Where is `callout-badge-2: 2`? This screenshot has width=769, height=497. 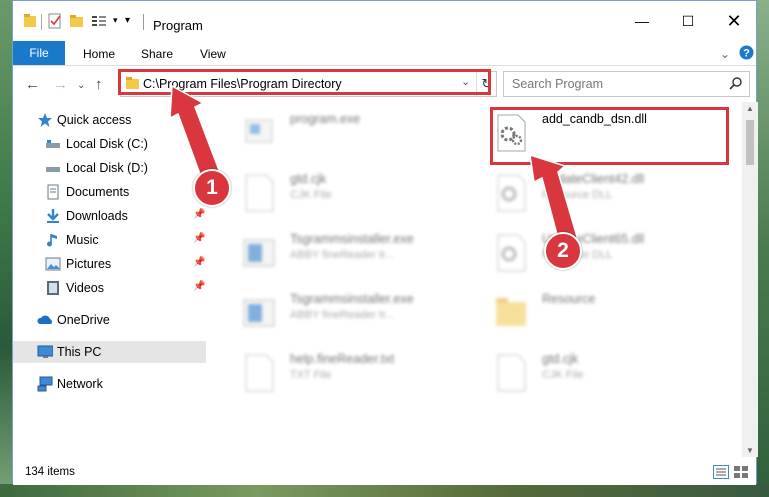
callout-badge-2: 2 is located at coordinates (563, 251).